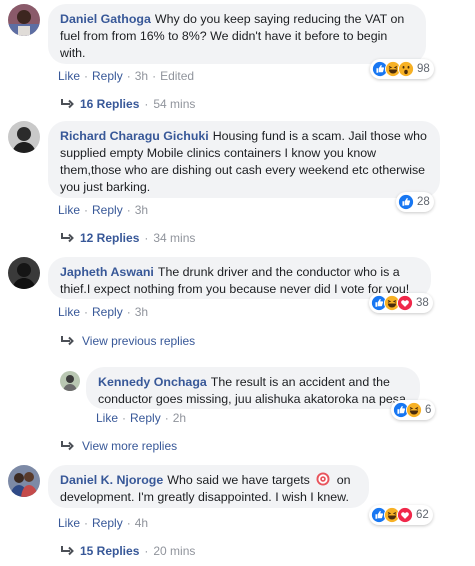 Image resolution: width=475 pixels, height=566 pixels. Describe the element at coordinates (238, 480) in the screenshot. I see `comment-text: Who said we have targets` at that location.